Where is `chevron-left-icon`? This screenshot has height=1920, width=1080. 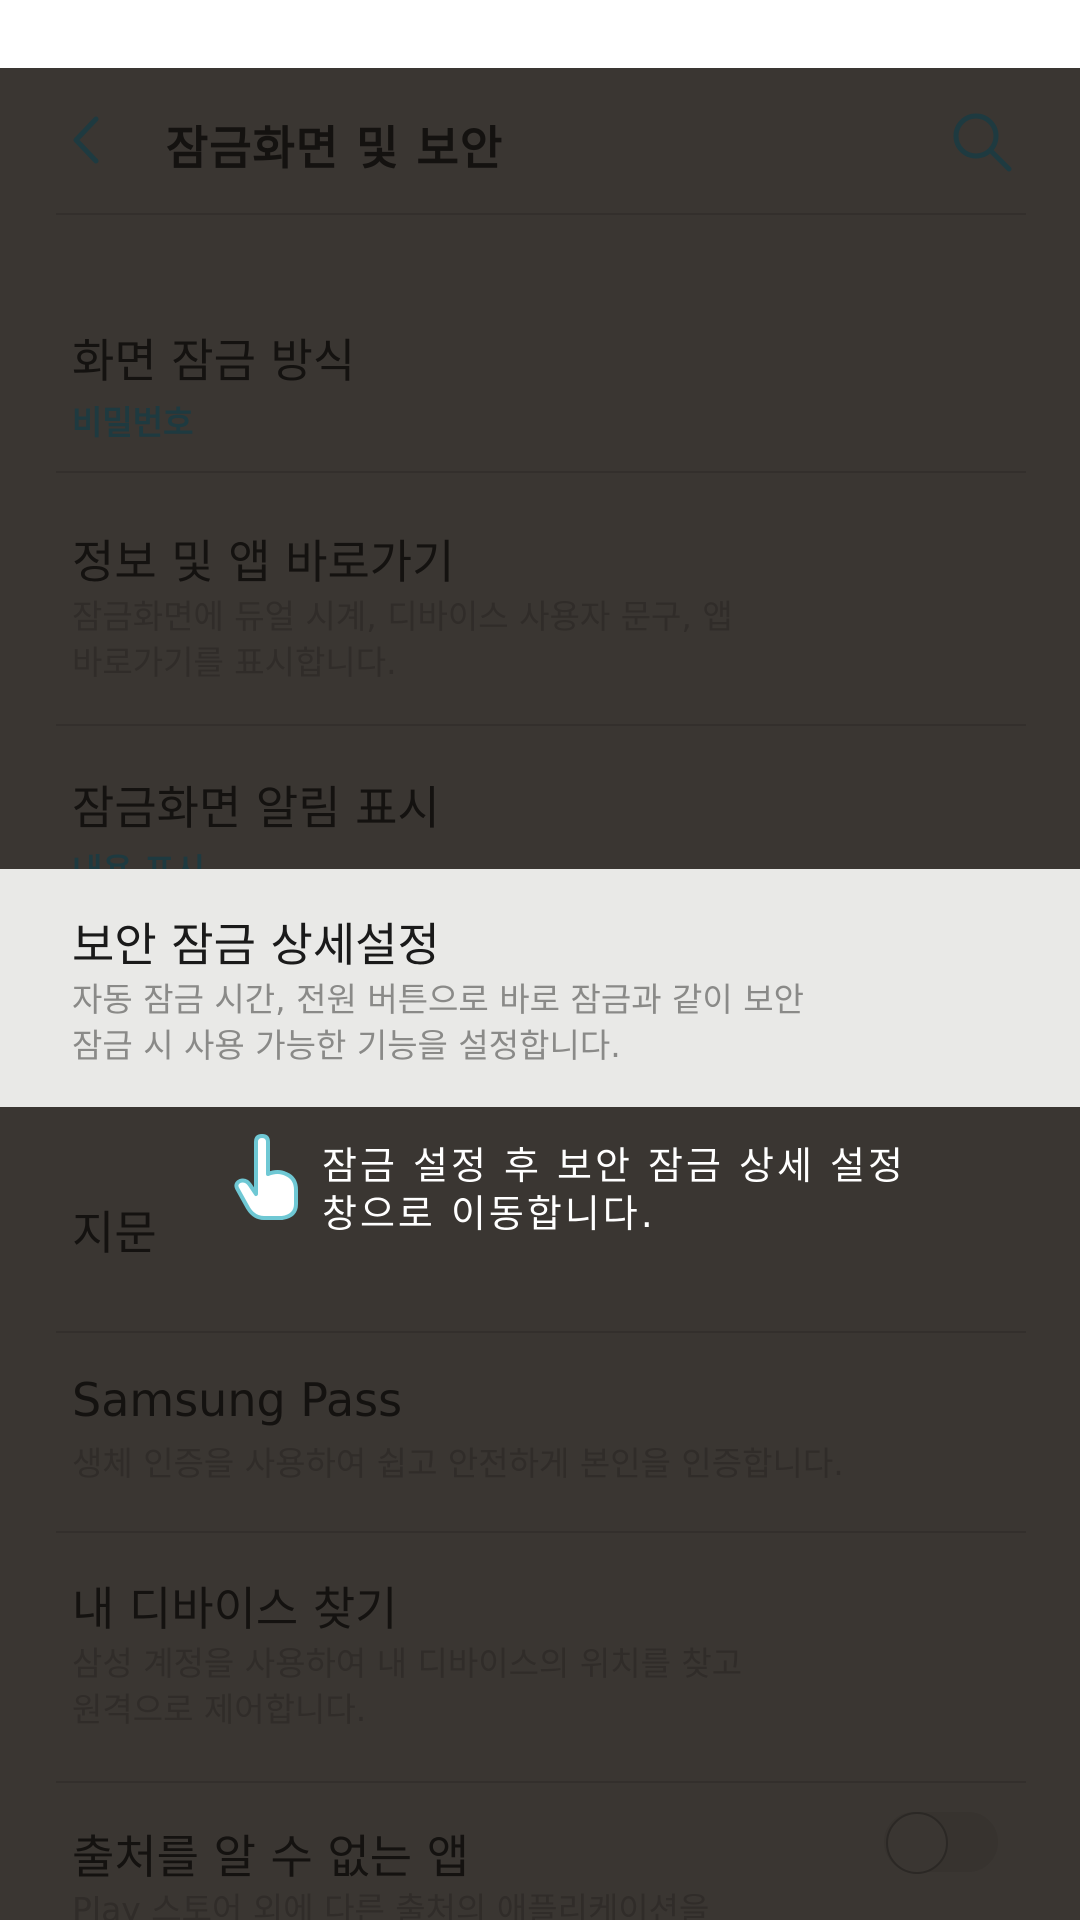 chevron-left-icon is located at coordinates (86, 140).